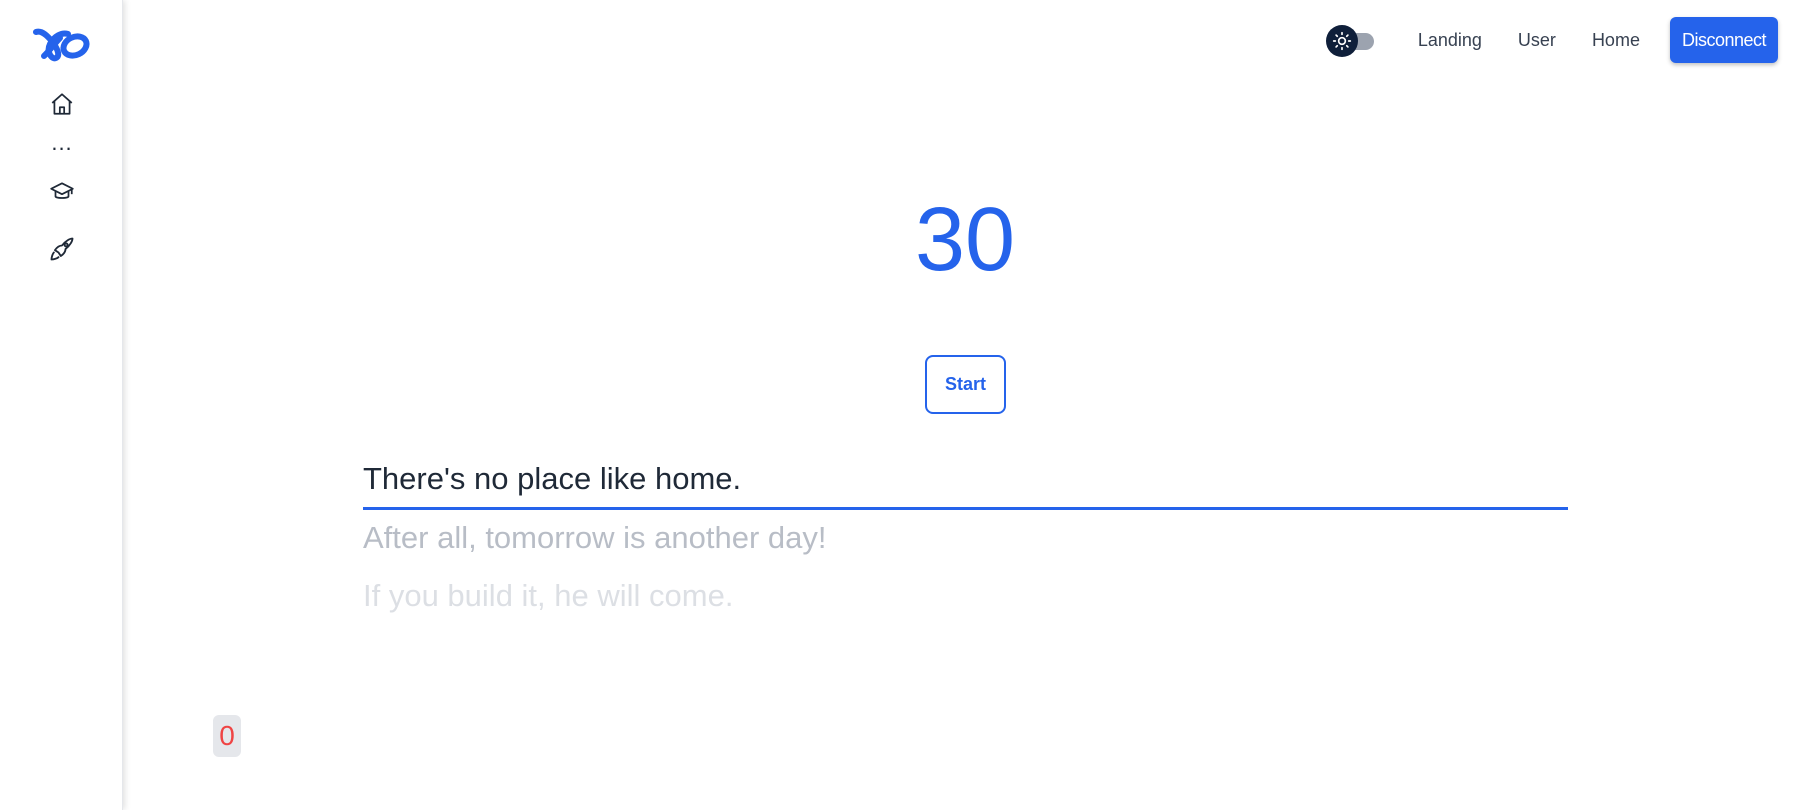 This screenshot has width=1800, height=810. What do you see at coordinates (1341, 41) in the screenshot?
I see `sun-icon` at bounding box center [1341, 41].